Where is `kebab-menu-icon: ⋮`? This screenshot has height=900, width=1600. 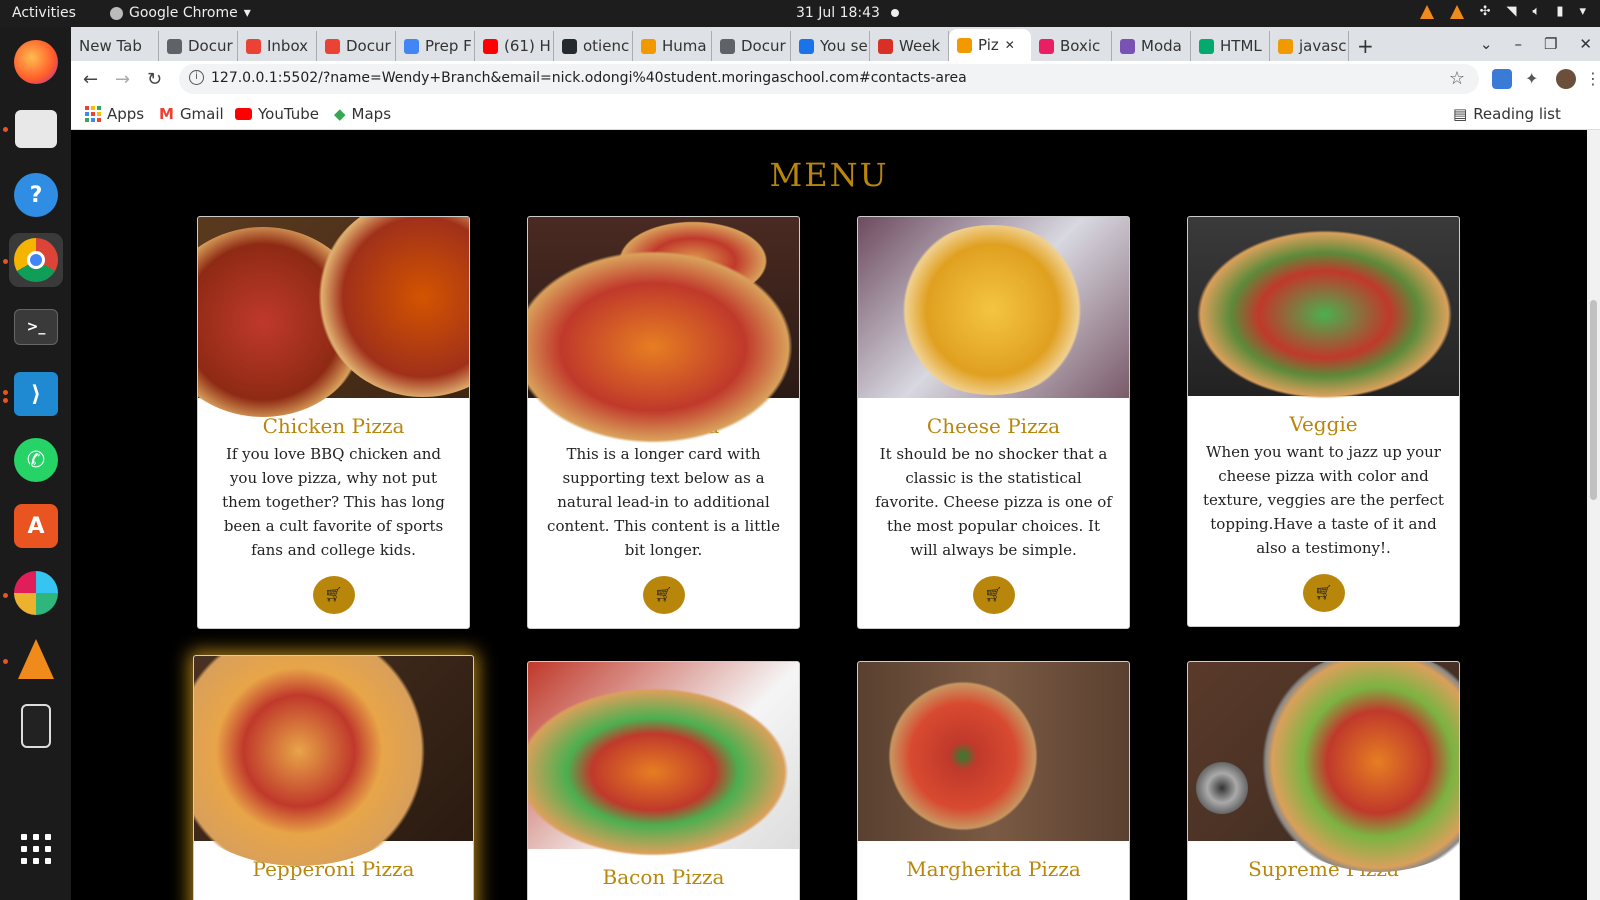
kebab-menu-icon: ⋮ is located at coordinates (1592, 79).